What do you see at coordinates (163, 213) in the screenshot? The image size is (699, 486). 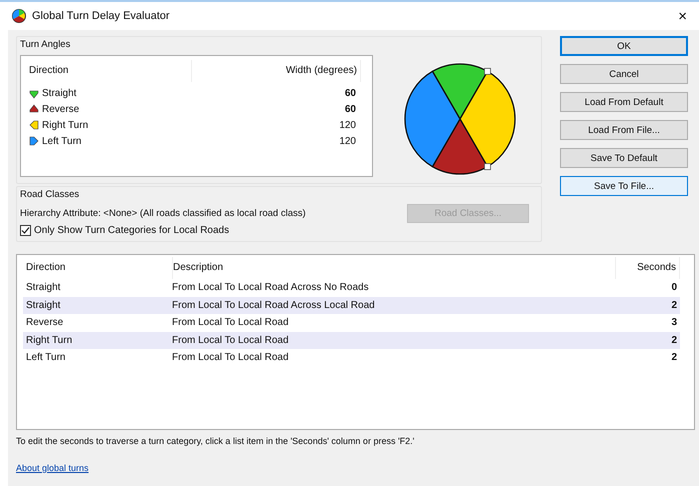 I see `hierarchy-text: Hierarchy Attribute: <None> (All roads classified as local road class)` at bounding box center [163, 213].